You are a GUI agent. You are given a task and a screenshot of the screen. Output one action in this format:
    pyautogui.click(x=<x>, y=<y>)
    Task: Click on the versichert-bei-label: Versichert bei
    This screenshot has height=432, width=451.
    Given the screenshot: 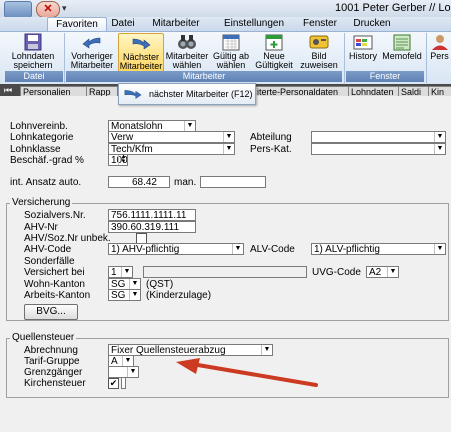 What is the action you would take?
    pyautogui.click(x=54, y=272)
    